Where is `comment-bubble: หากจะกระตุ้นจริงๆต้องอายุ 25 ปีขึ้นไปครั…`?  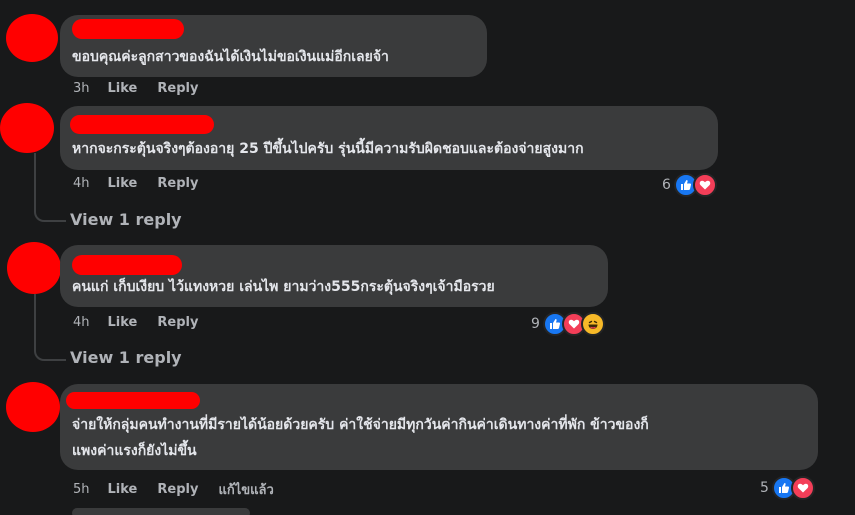
comment-bubble: หากจะกระตุ้นจริงๆต้องอายุ 25 ปีขึ้นไปครั… is located at coordinates (389, 138).